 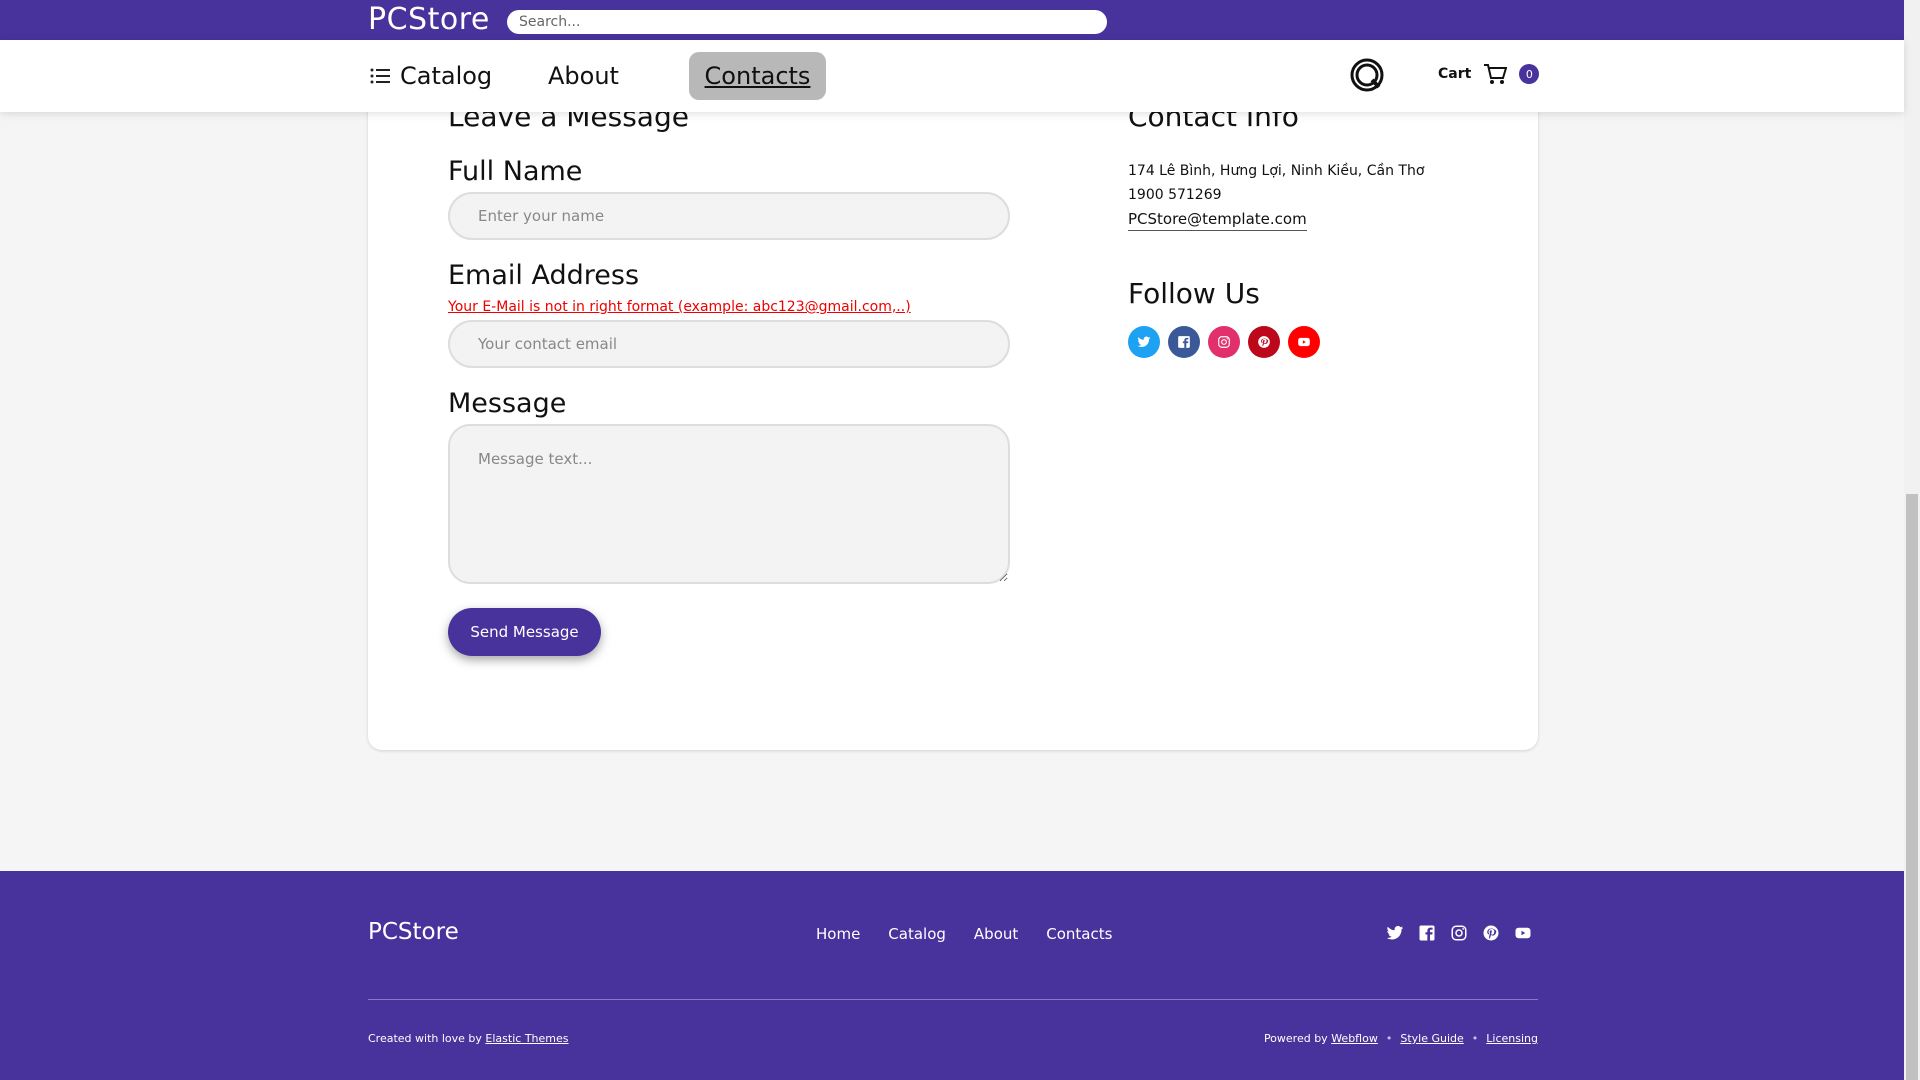 What do you see at coordinates (1455, 74) in the screenshot?
I see `cart-label: Cart` at bounding box center [1455, 74].